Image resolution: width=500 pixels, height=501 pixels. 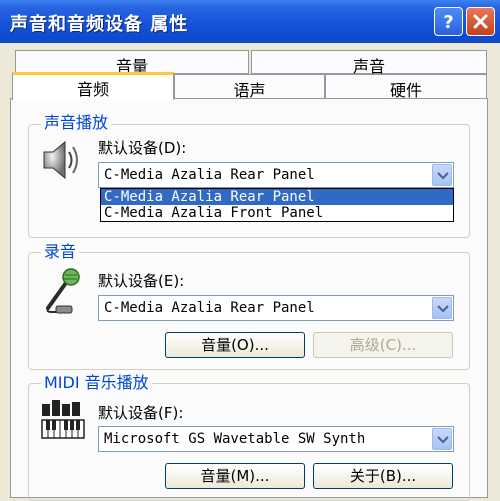 What do you see at coordinates (249, 87) in the screenshot?
I see `tab-voice: 语声` at bounding box center [249, 87].